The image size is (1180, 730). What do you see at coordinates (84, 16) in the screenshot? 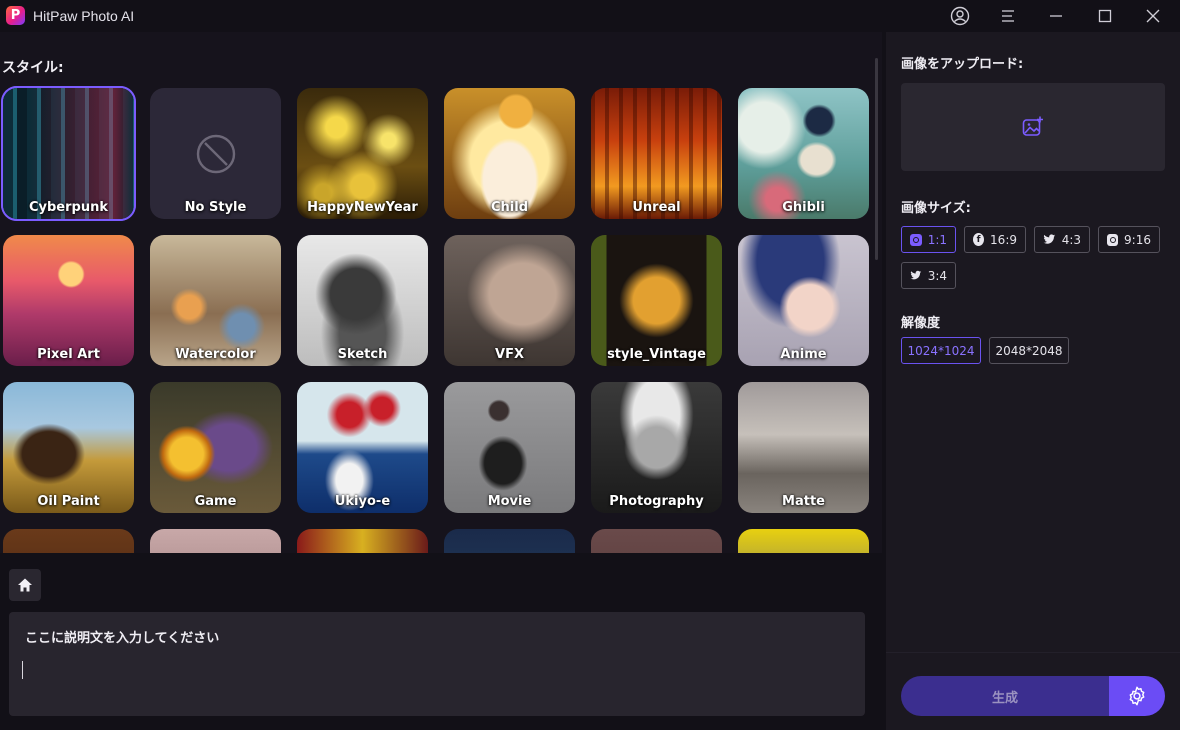
I see `app-title: HitPaw Photo AI` at bounding box center [84, 16].